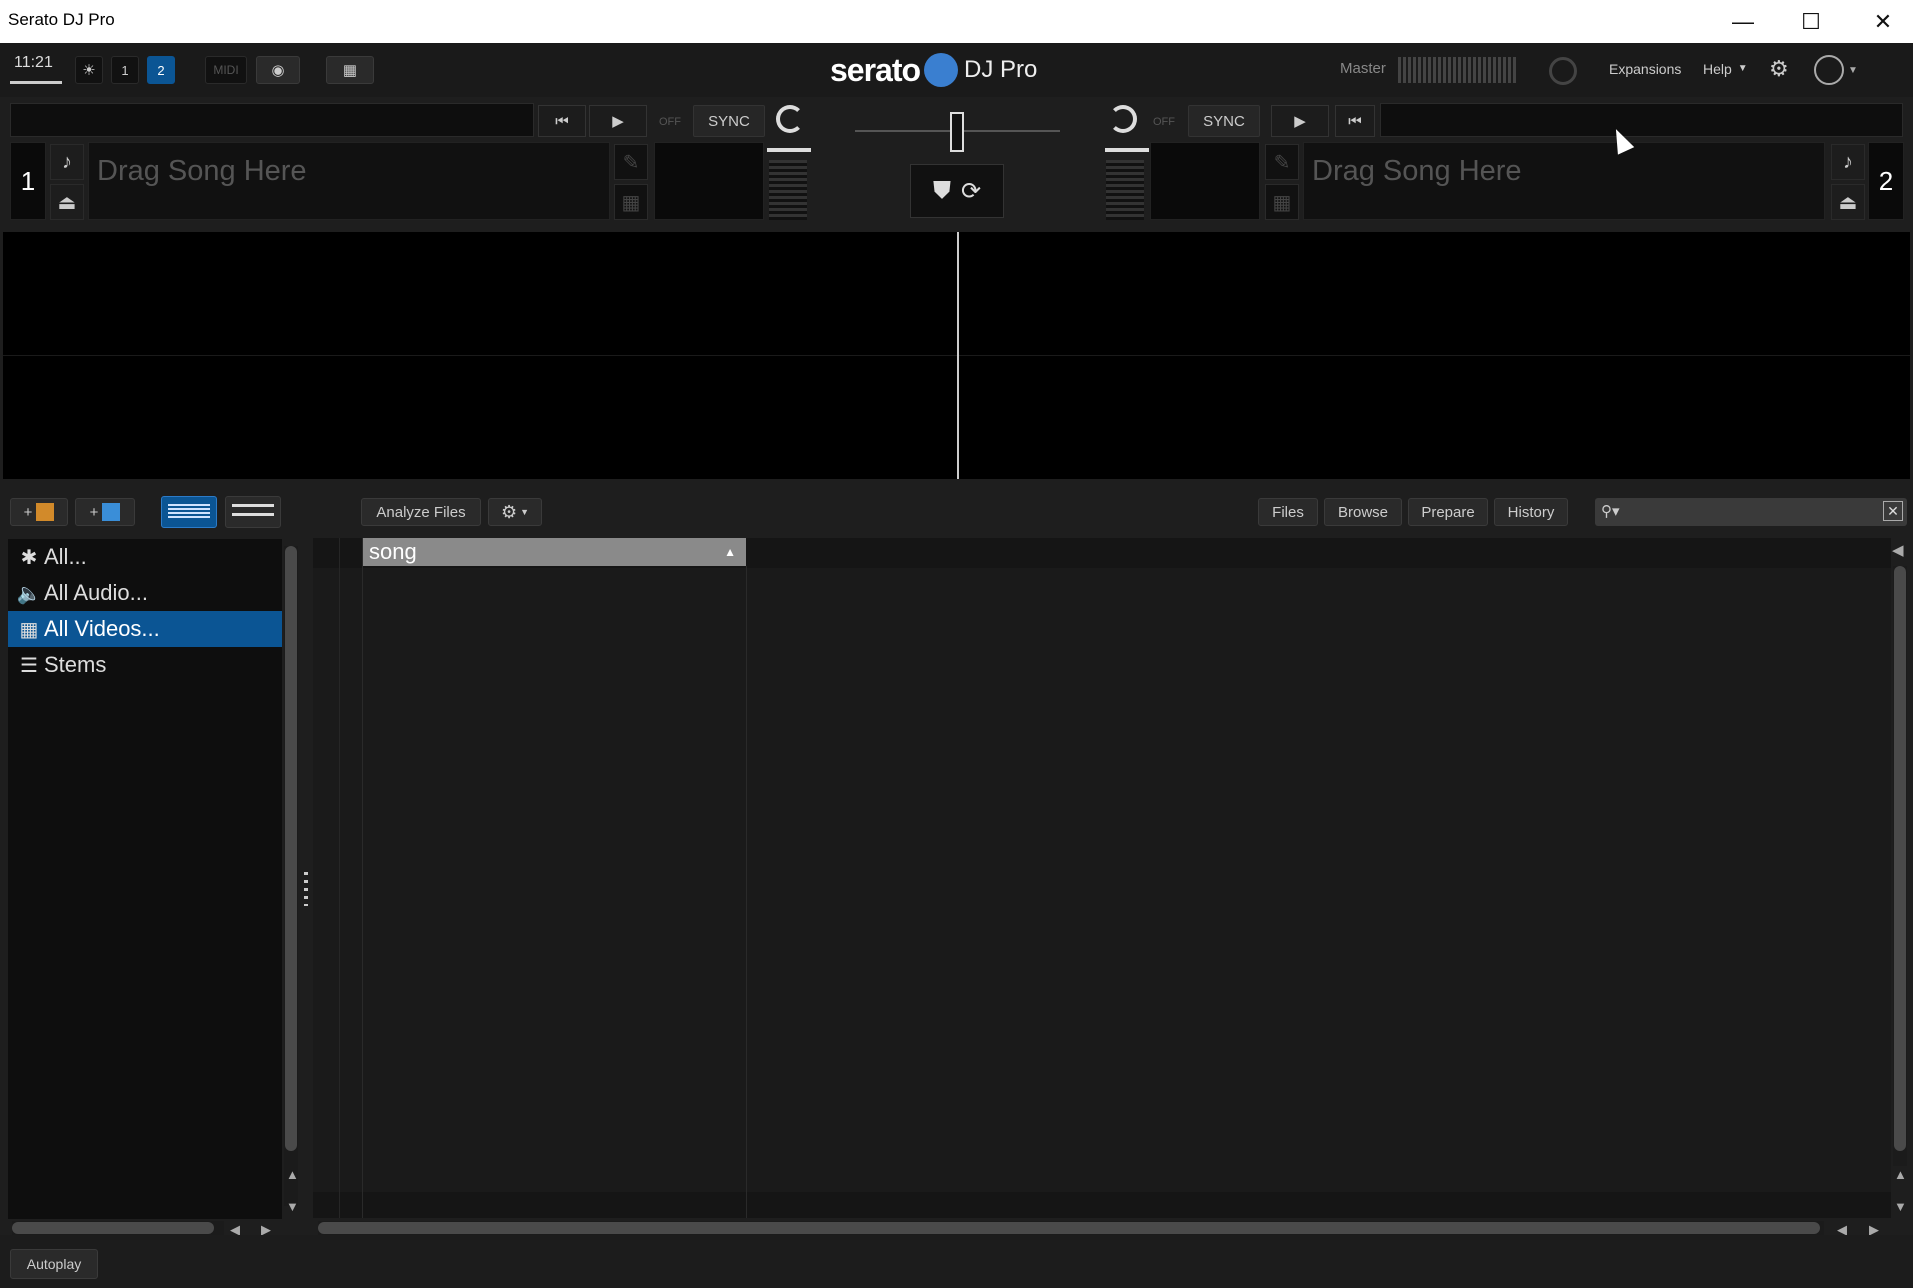  Describe the element at coordinates (631, 162) in the screenshot. I see `deck-1-key-button: ✎` at that location.